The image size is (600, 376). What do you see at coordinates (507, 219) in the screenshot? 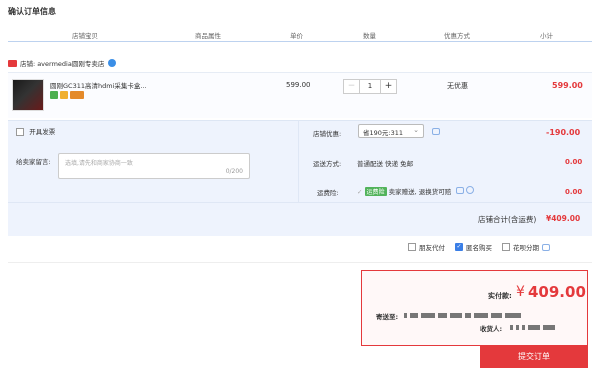
I see `shop-total-label: 店铺合计(含运费)` at bounding box center [507, 219].